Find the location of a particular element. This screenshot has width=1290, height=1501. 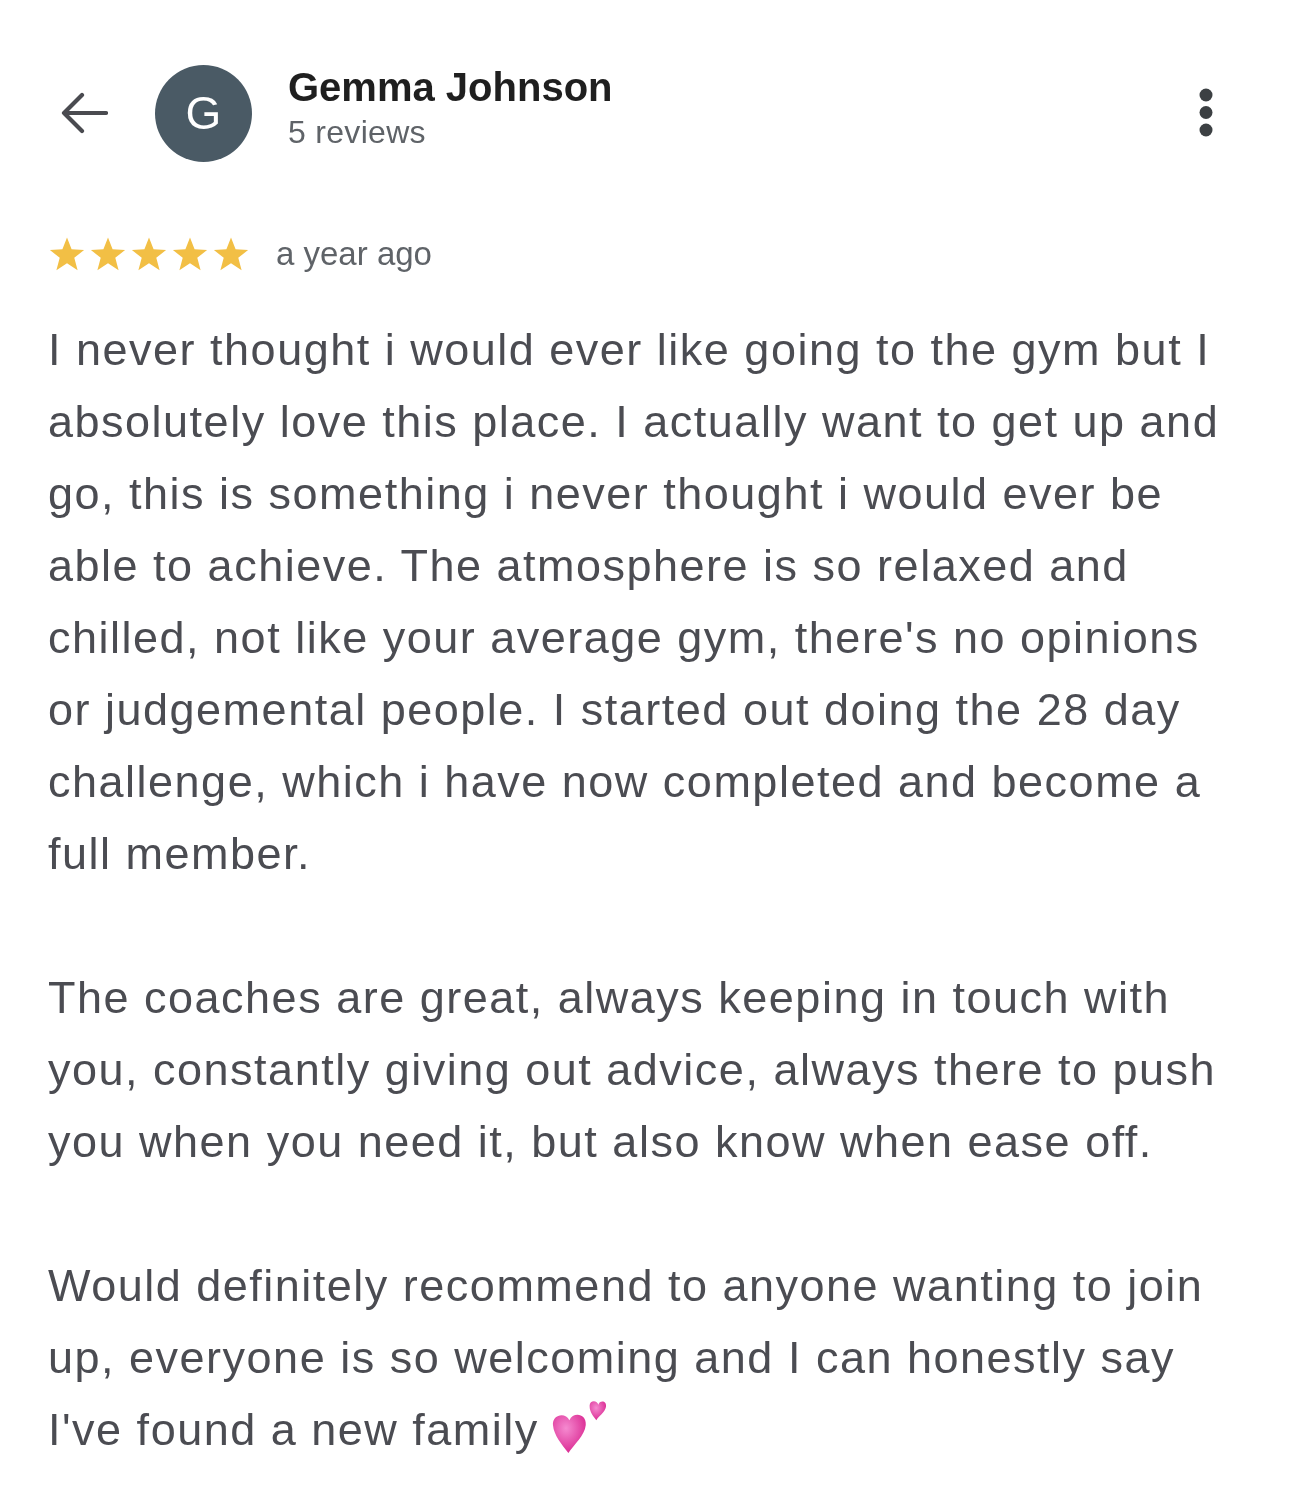

back-arrow-icon is located at coordinates (84, 113).